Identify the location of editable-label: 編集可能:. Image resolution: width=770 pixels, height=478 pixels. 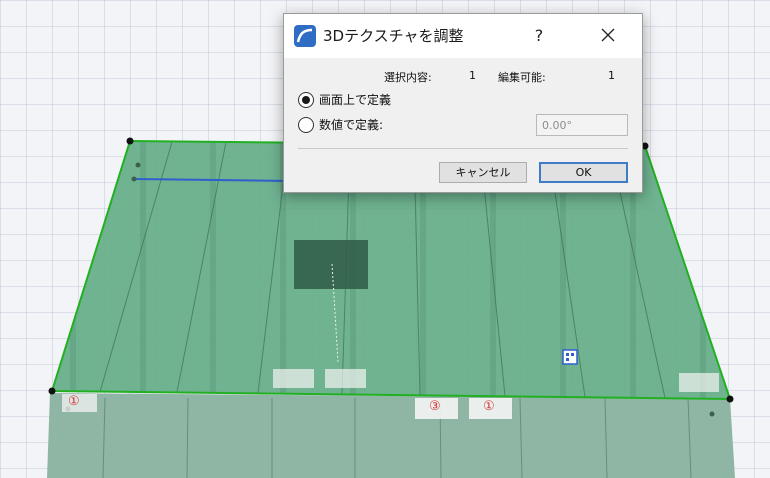
(522, 77).